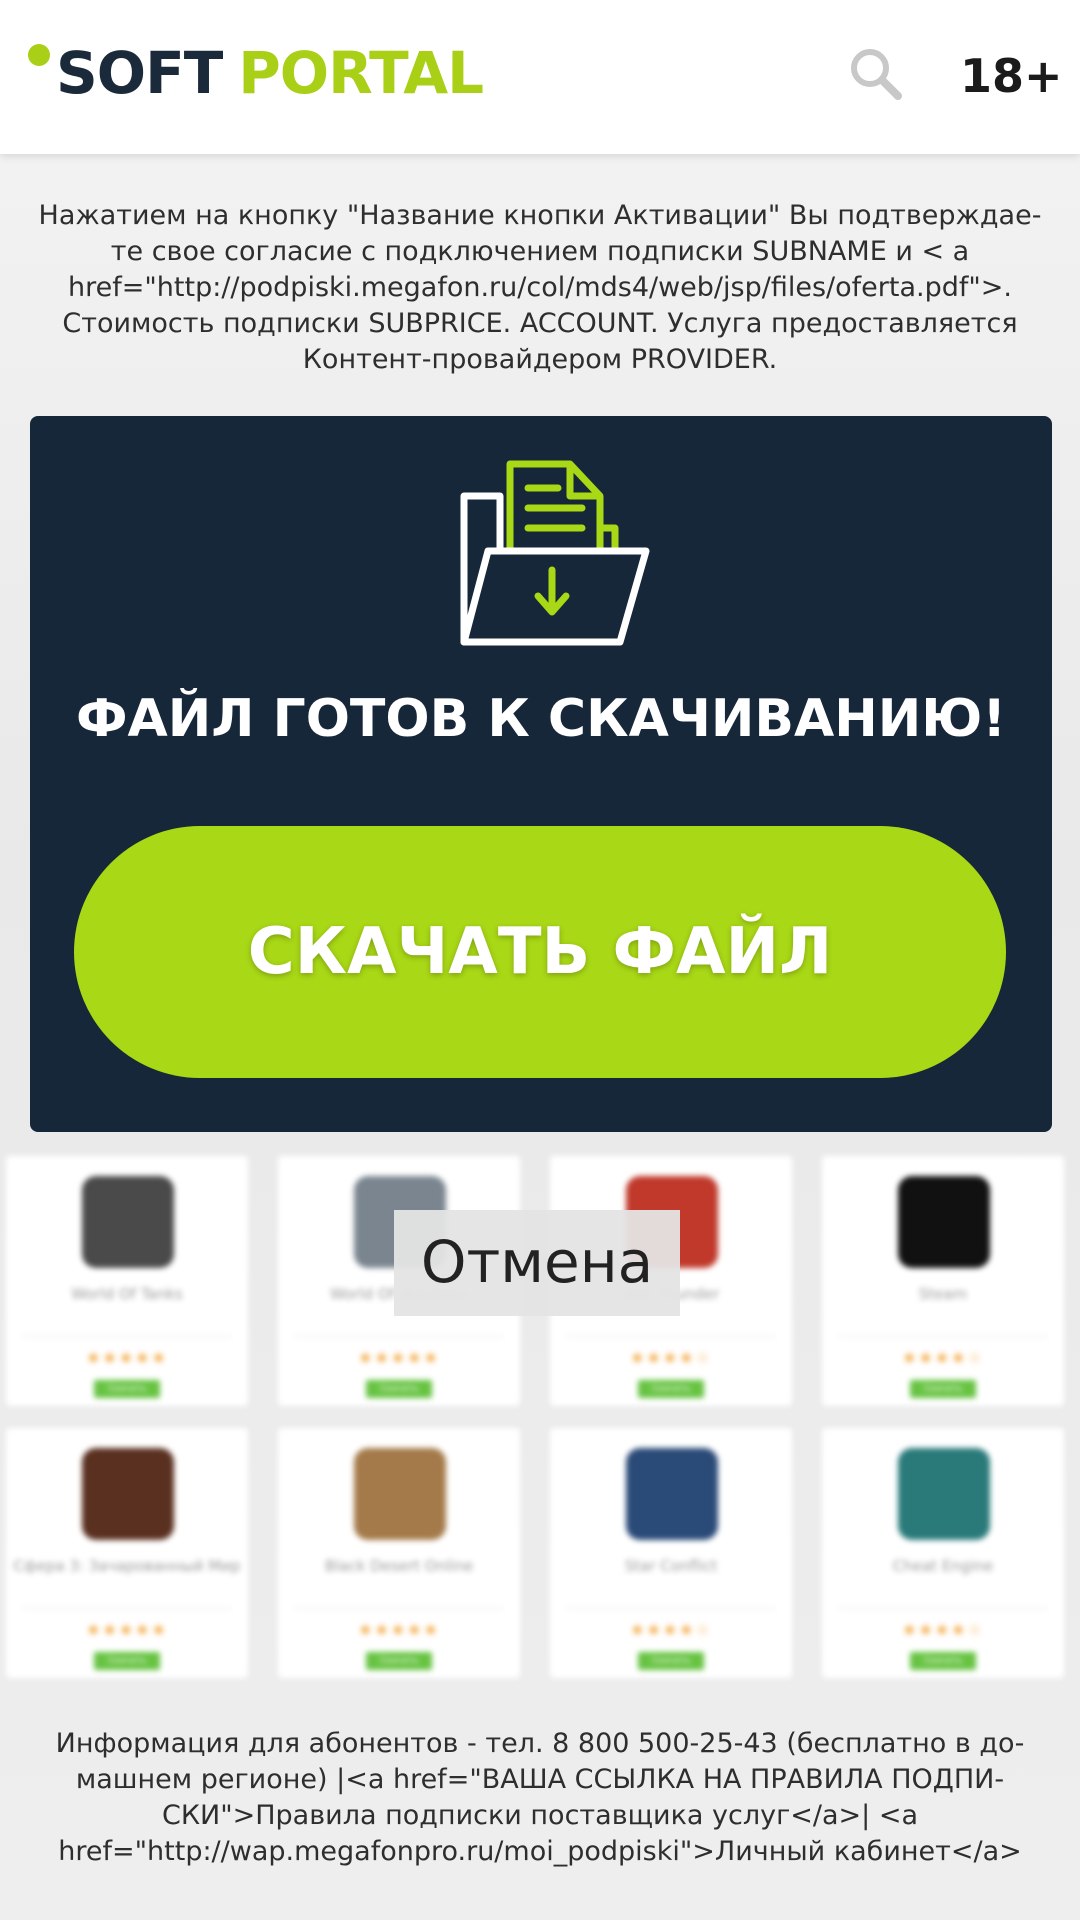 The height and width of the screenshot is (1920, 1080). What do you see at coordinates (943, 1566) in the screenshot?
I see `app-name: Cheat Engine` at bounding box center [943, 1566].